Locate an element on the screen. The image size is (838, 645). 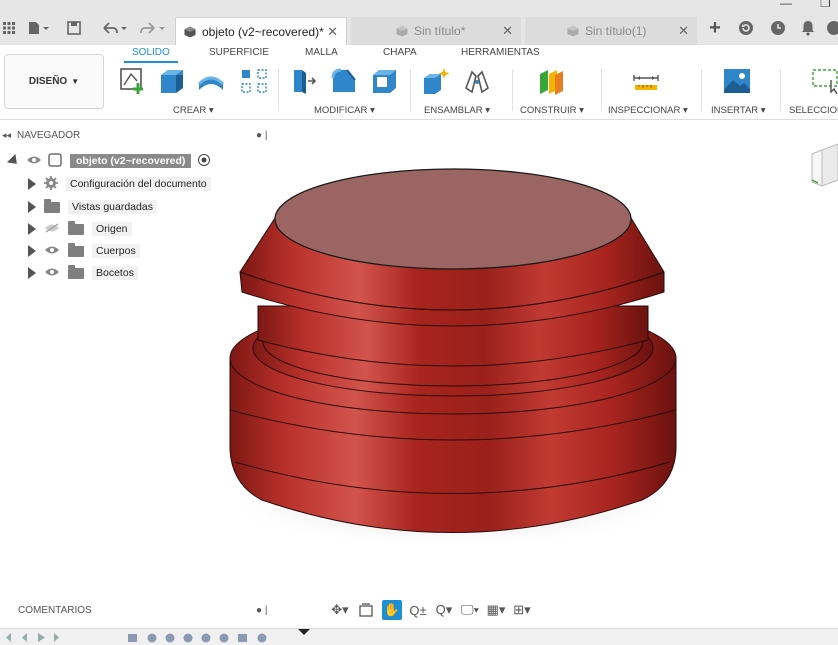
joint-icon is located at coordinates (477, 81).